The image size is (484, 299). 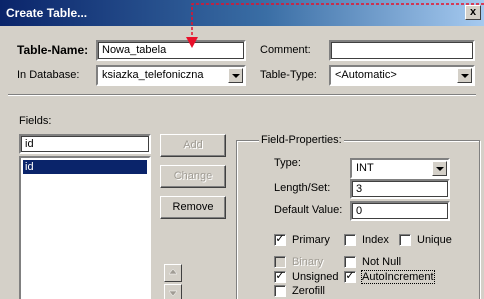 I want to click on table-type-label: Table-Type:, so click(x=288, y=75).